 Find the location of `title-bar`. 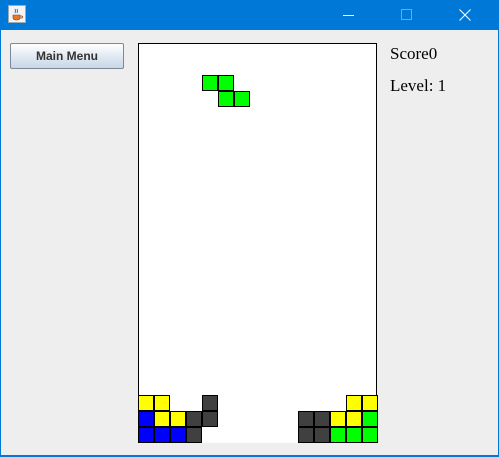

title-bar is located at coordinates (249, 15).